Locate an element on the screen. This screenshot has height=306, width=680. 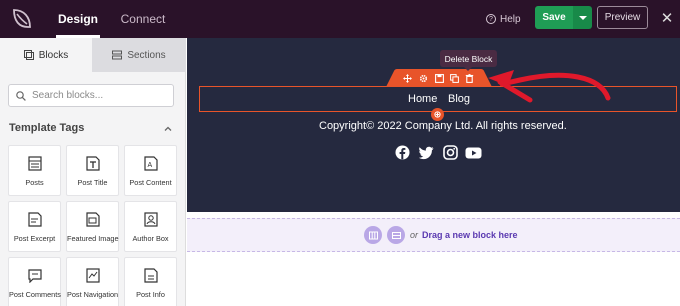
posts-icon is located at coordinates (35, 163).